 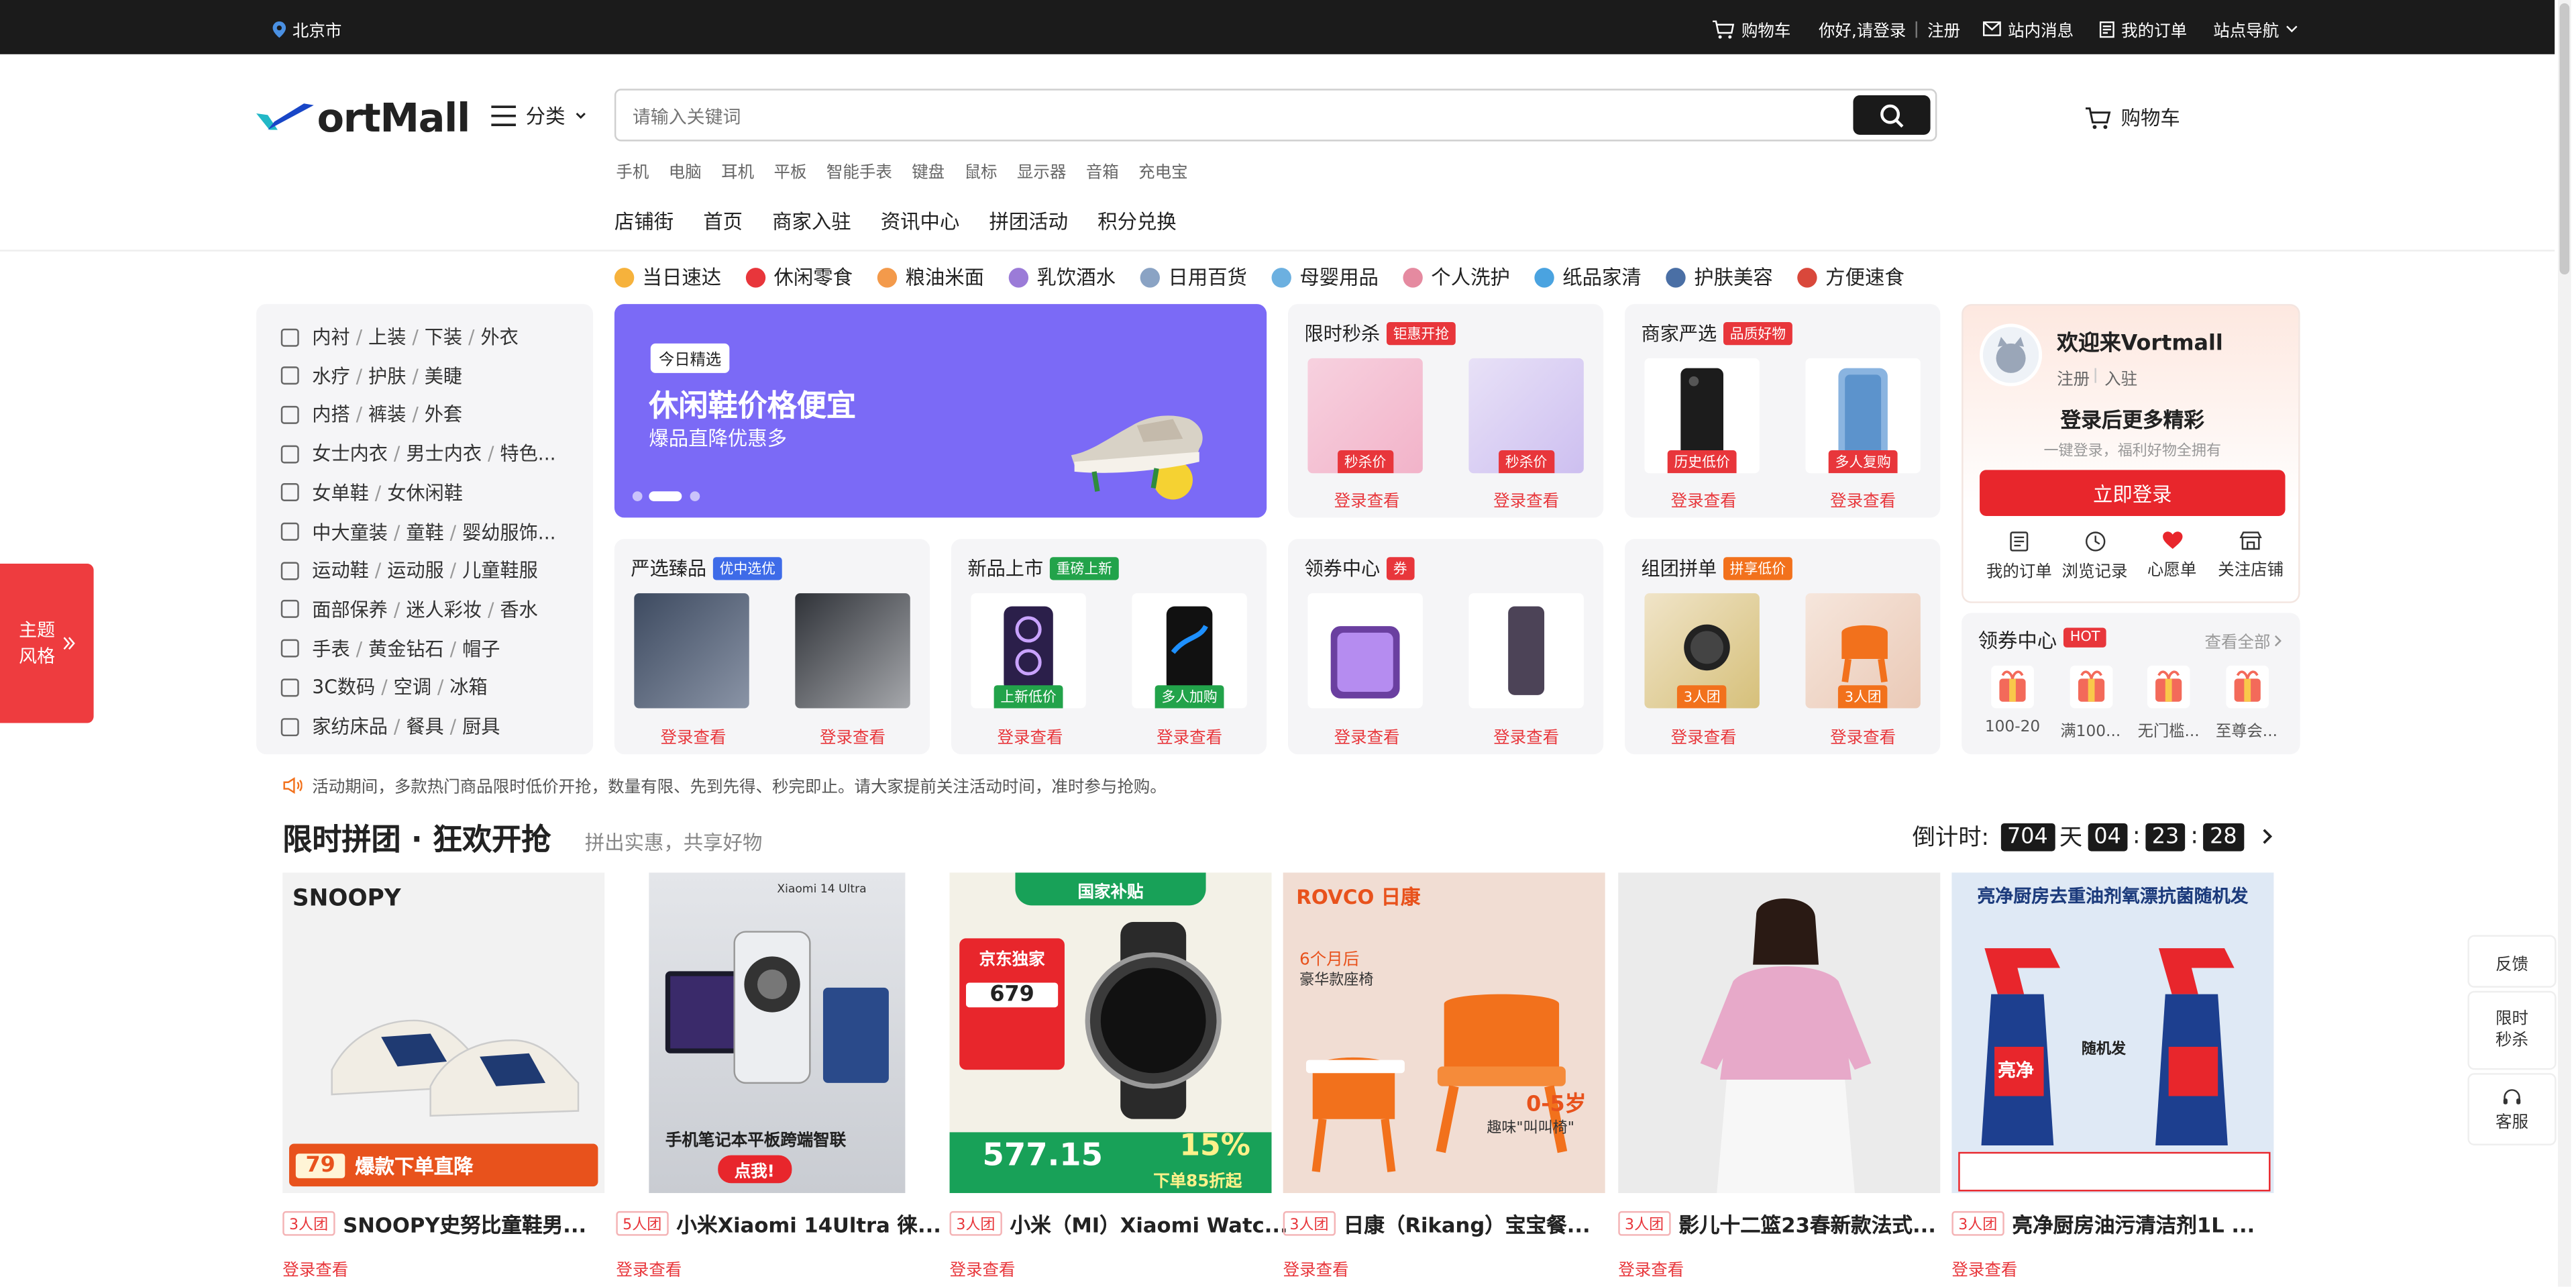 What do you see at coordinates (920, 221) in the screenshot?
I see `nav-news: 资讯中心` at bounding box center [920, 221].